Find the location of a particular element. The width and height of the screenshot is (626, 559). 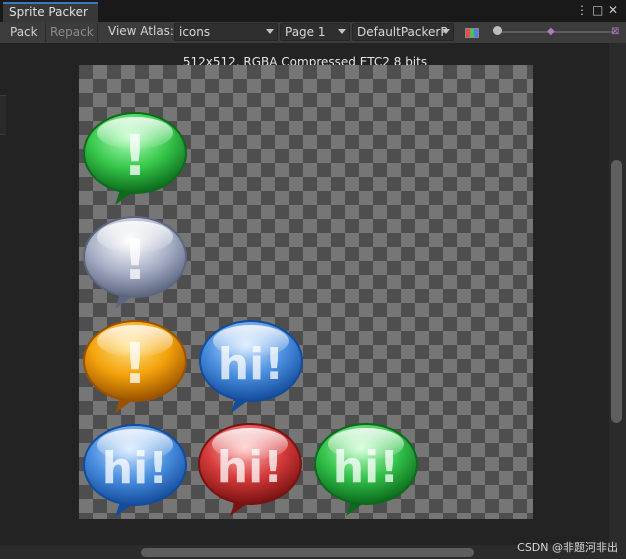

packer-dropdown: DefaultPackerP is located at coordinates (403, 32).